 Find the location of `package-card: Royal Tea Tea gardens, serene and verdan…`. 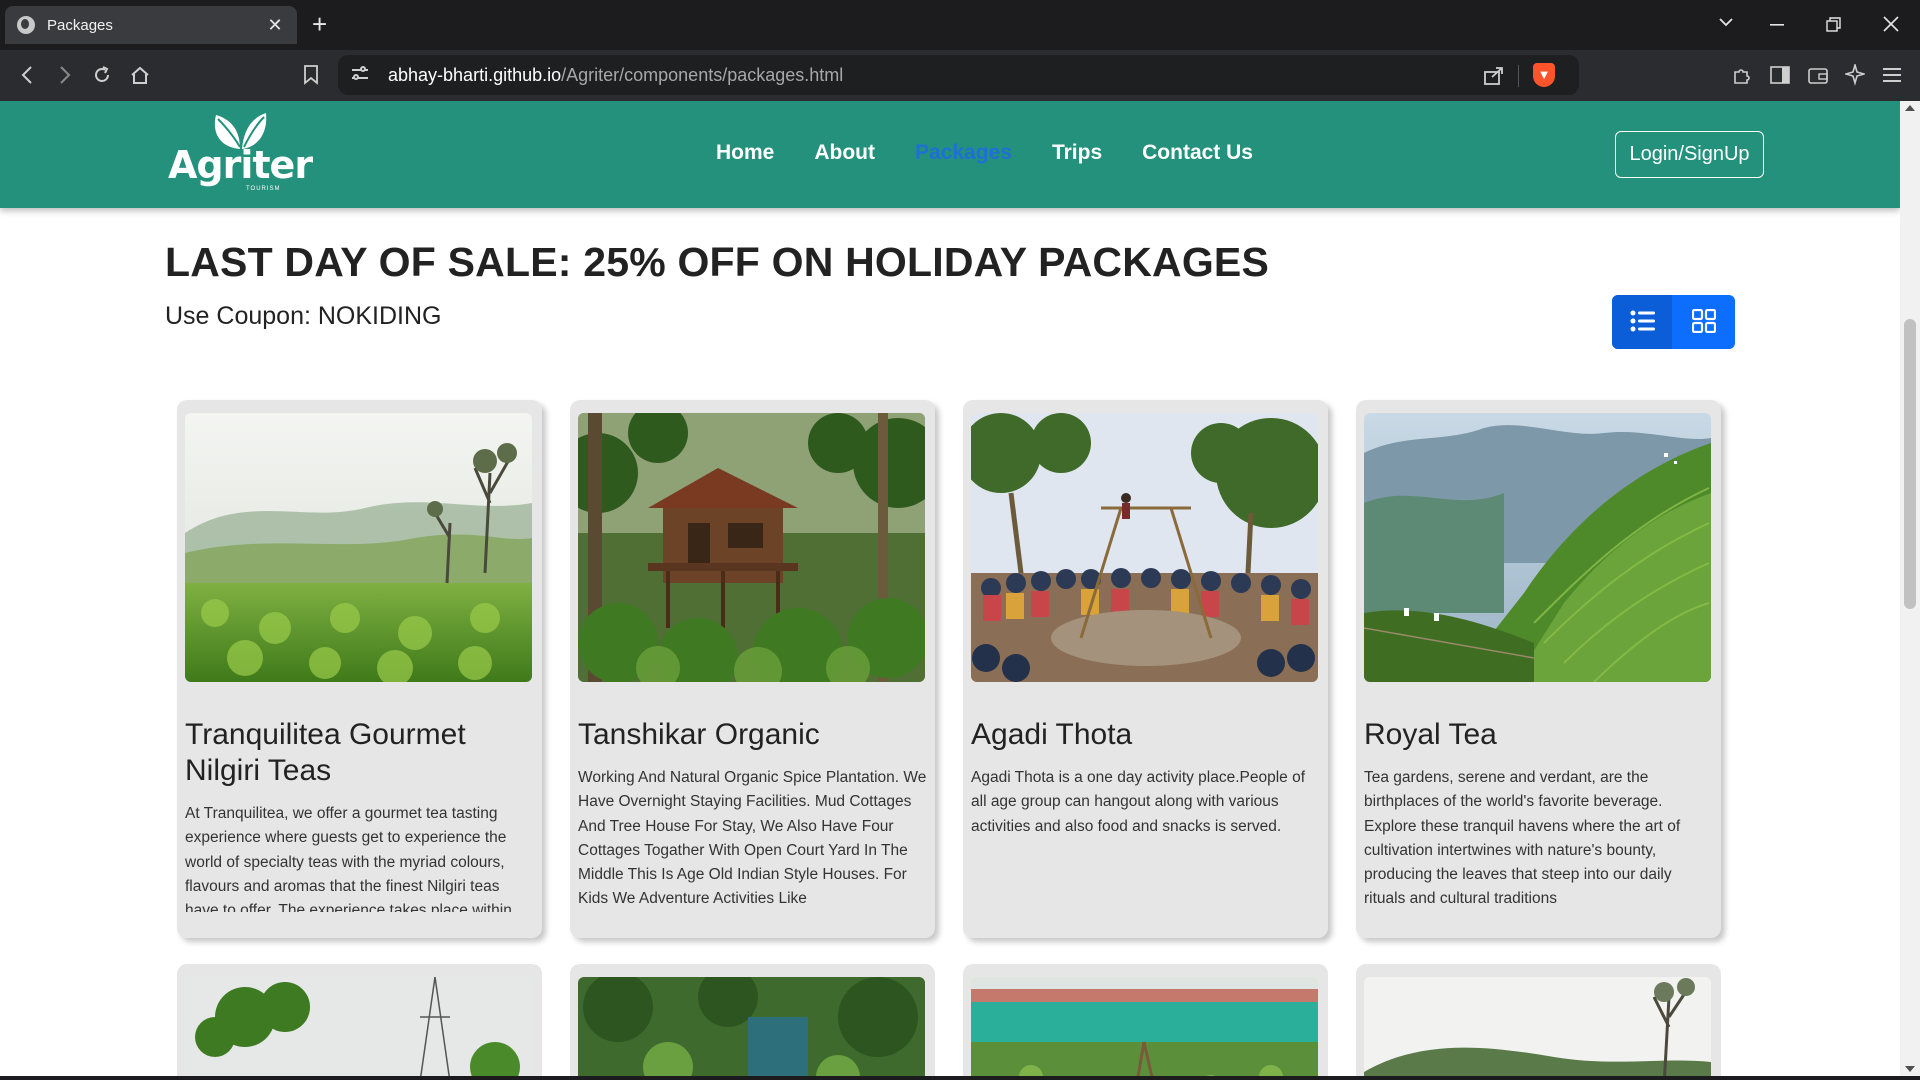

package-card: Royal Tea Tea gardens, serene and verdan… is located at coordinates (1538, 669).